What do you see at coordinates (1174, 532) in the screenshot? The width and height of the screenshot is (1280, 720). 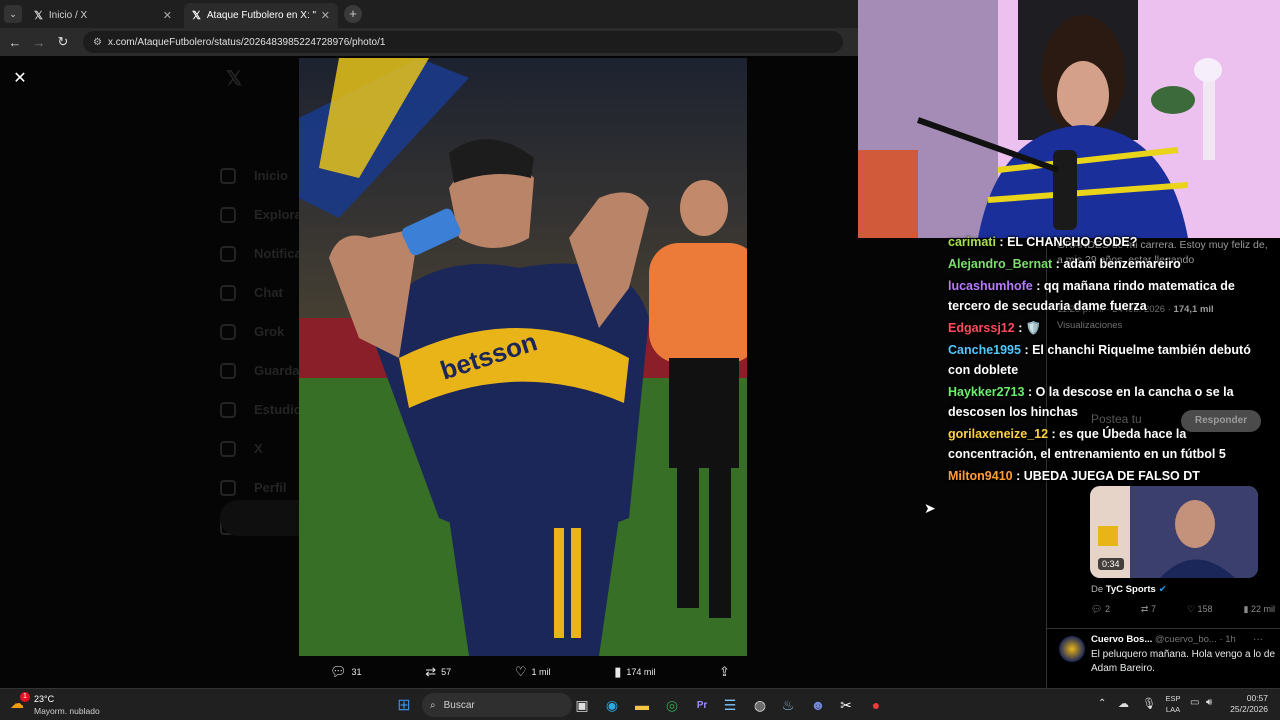 I see `video-thumbnail: 0:34` at bounding box center [1174, 532].